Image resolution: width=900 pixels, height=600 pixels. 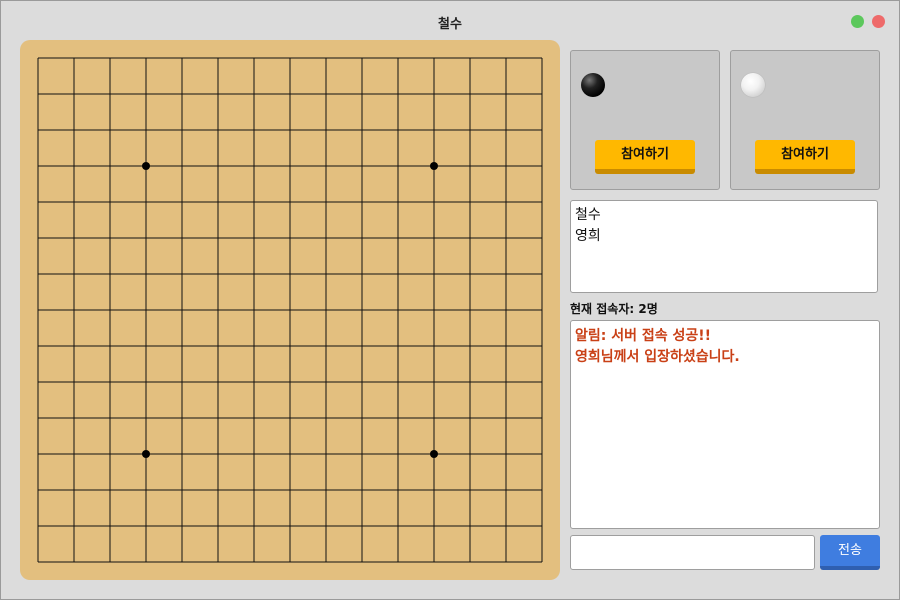 I want to click on chat-log: 알림: 서버 접속 성공!! 영희님께서 입장하셨습니다., so click(x=725, y=424).